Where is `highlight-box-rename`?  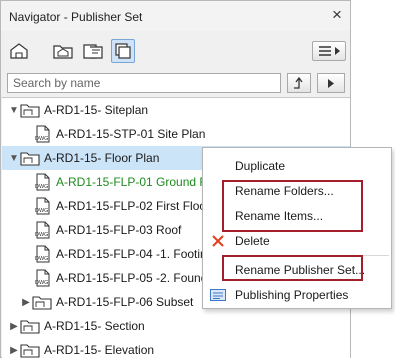 highlight-box-rename is located at coordinates (292, 206).